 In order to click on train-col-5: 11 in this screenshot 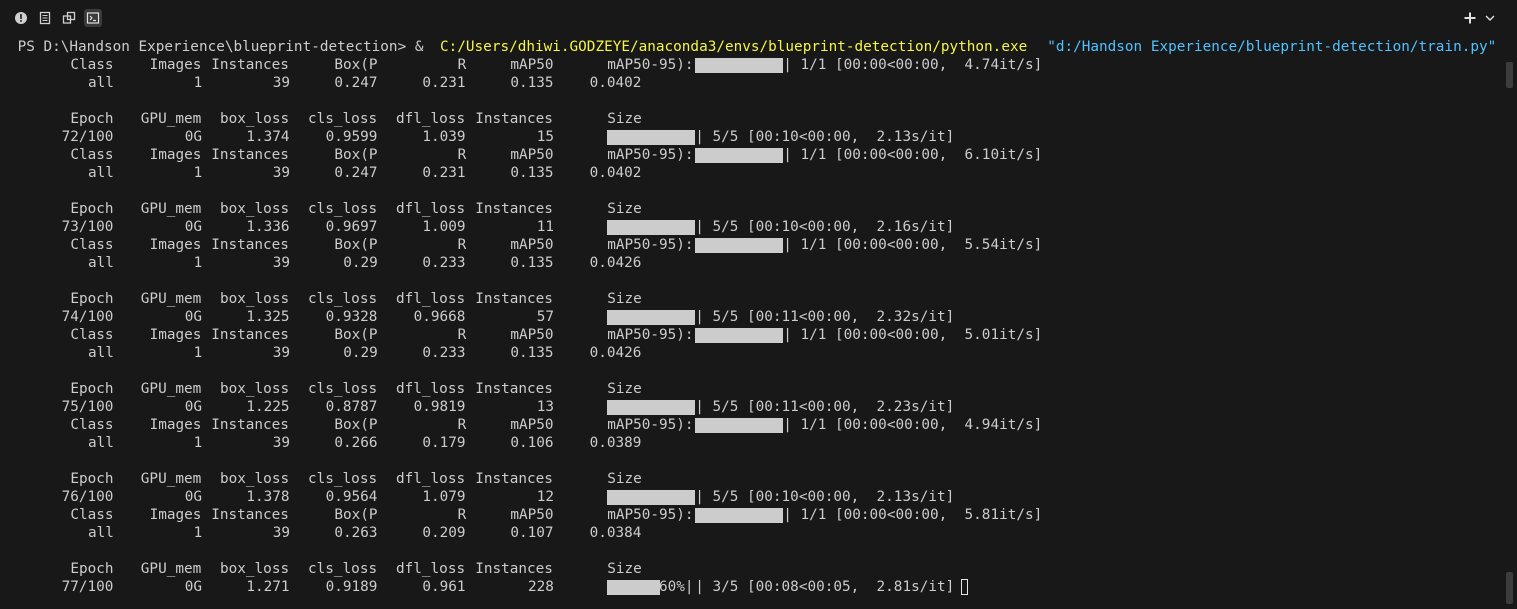, I will do `click(545, 227)`.